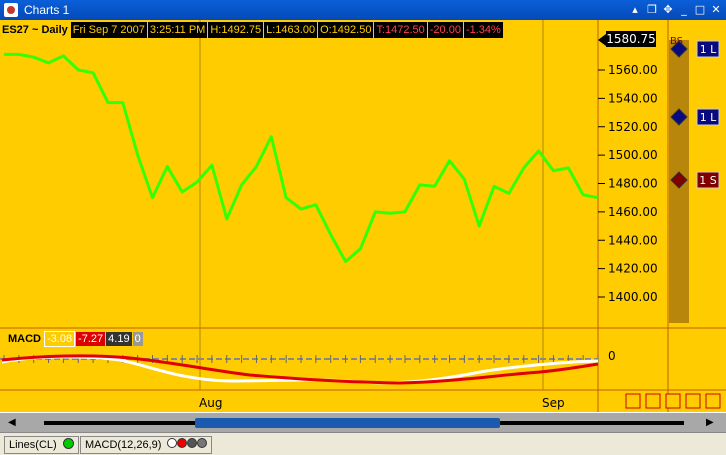  What do you see at coordinates (633, 70) in the screenshot?
I see `price-tick-label: 1560.00` at bounding box center [633, 70].